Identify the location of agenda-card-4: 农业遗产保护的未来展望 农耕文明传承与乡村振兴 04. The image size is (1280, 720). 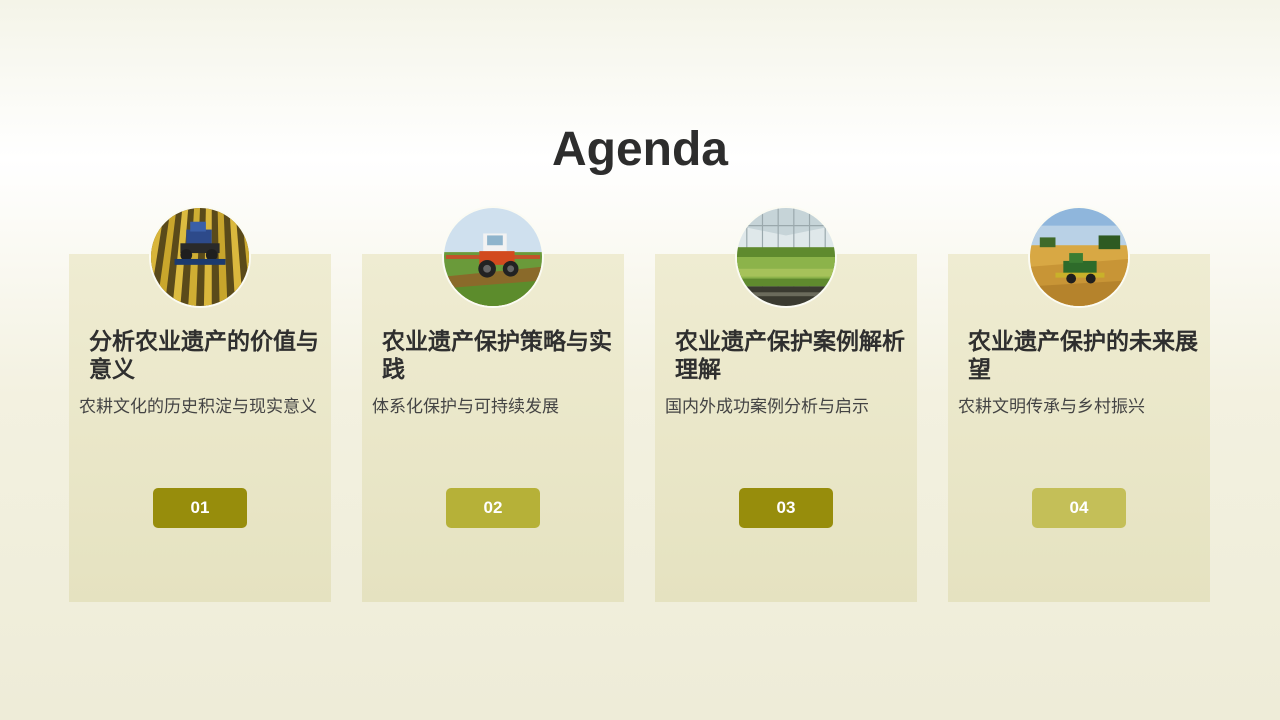
(1079, 404).